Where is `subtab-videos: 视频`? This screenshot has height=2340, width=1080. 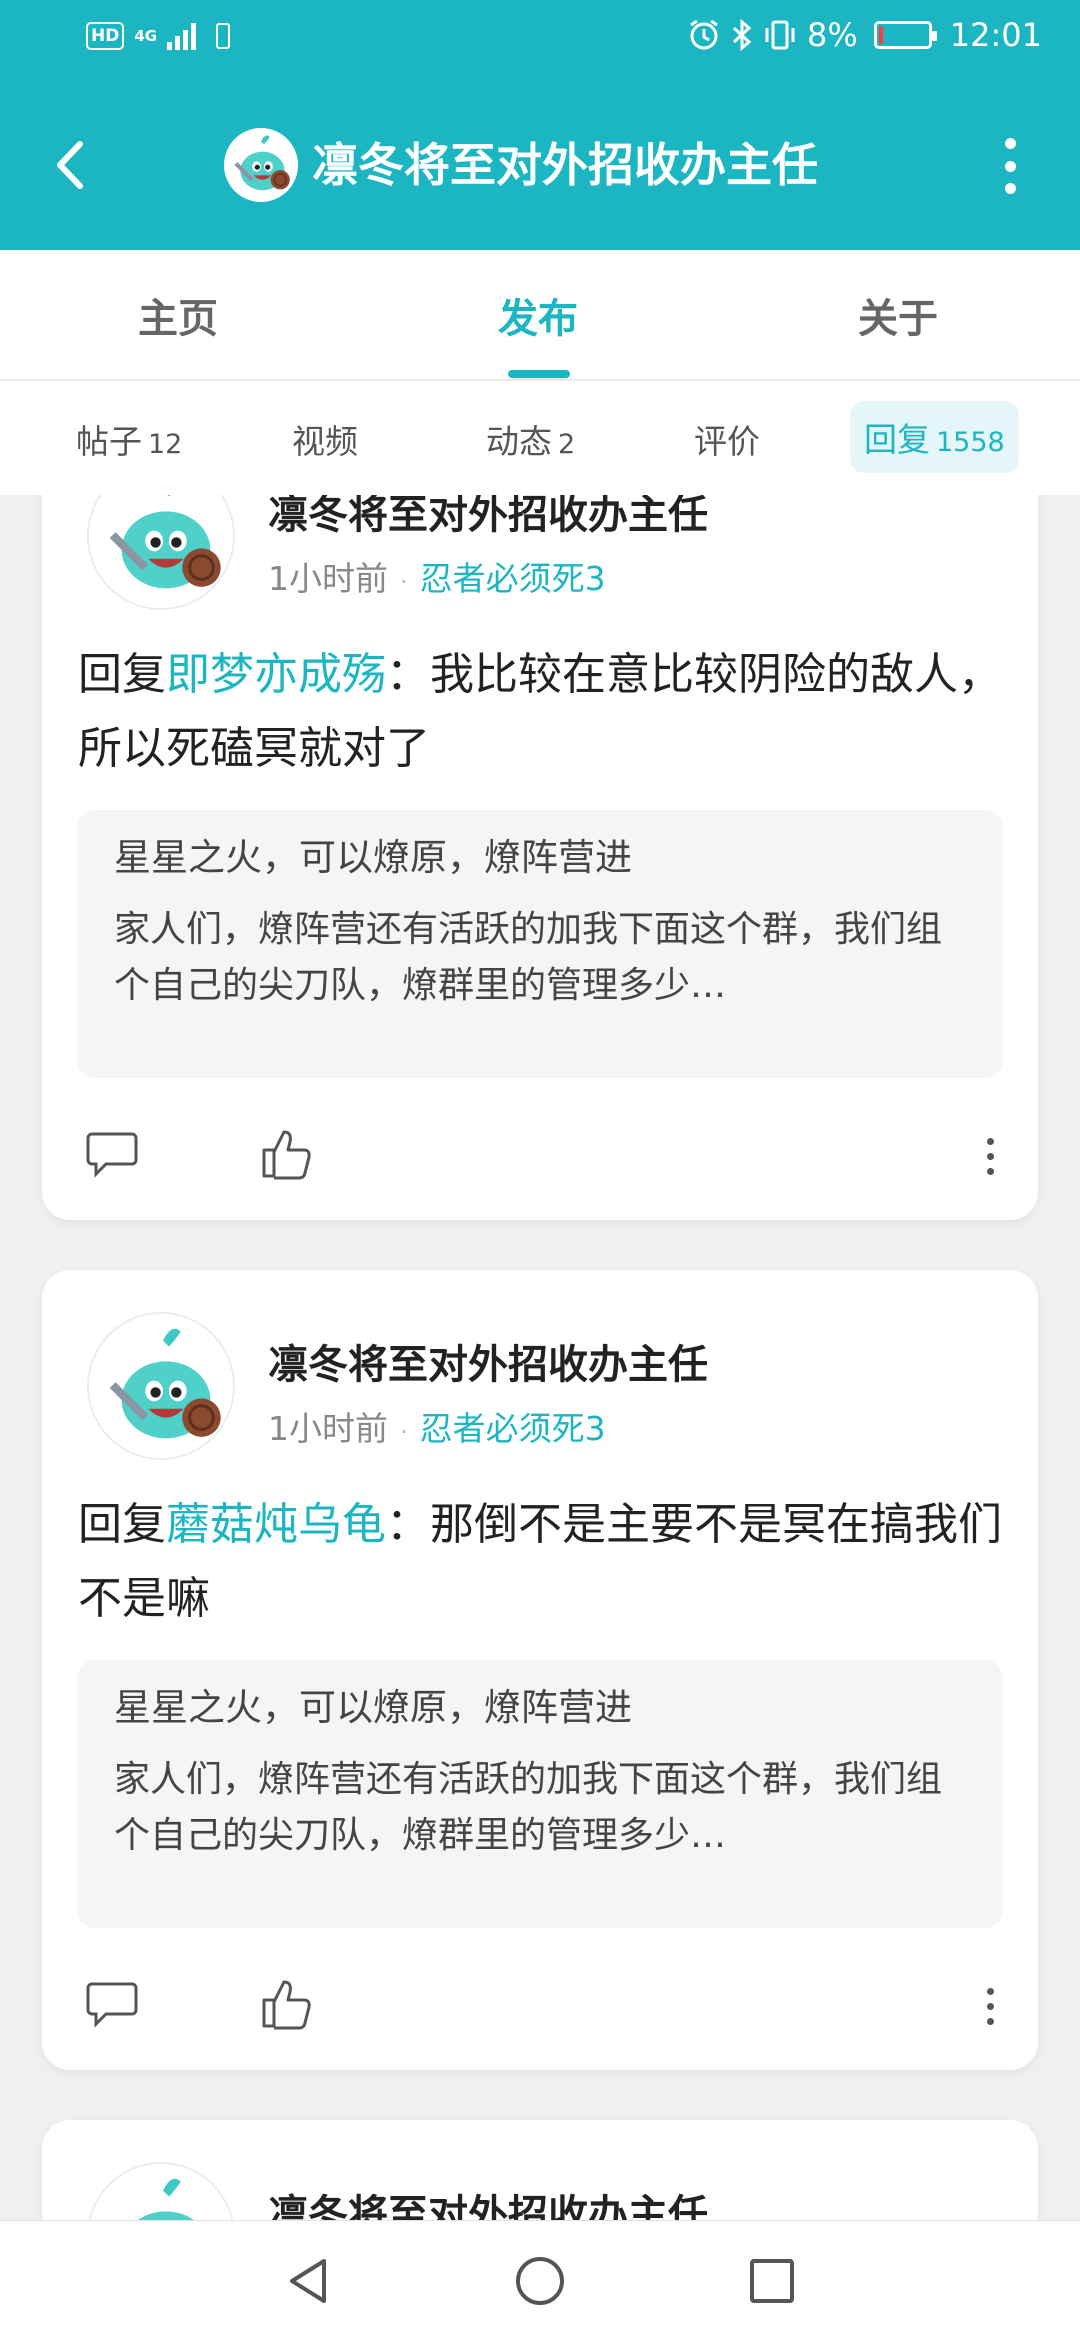
subtab-videos: 视频 is located at coordinates (325, 439).